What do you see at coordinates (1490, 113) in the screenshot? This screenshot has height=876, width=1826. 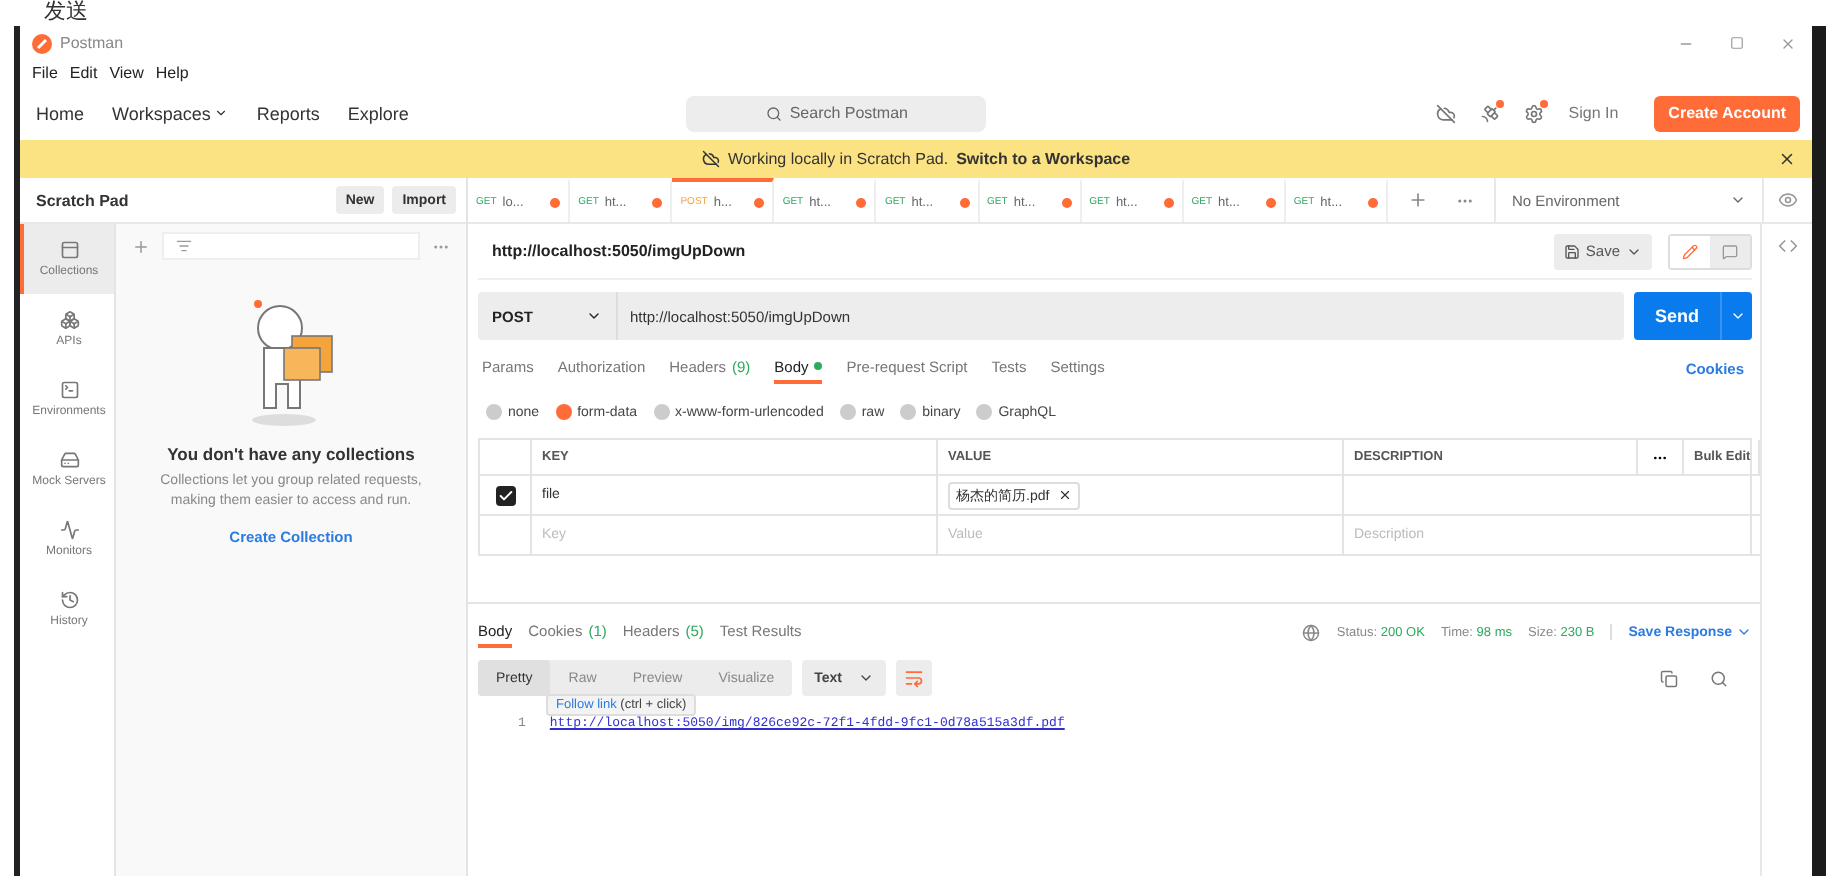 I see `satellite-icon` at bounding box center [1490, 113].